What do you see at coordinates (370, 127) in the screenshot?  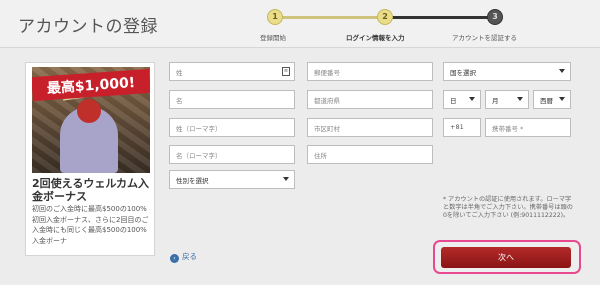 I see `city-field: 市区町村` at bounding box center [370, 127].